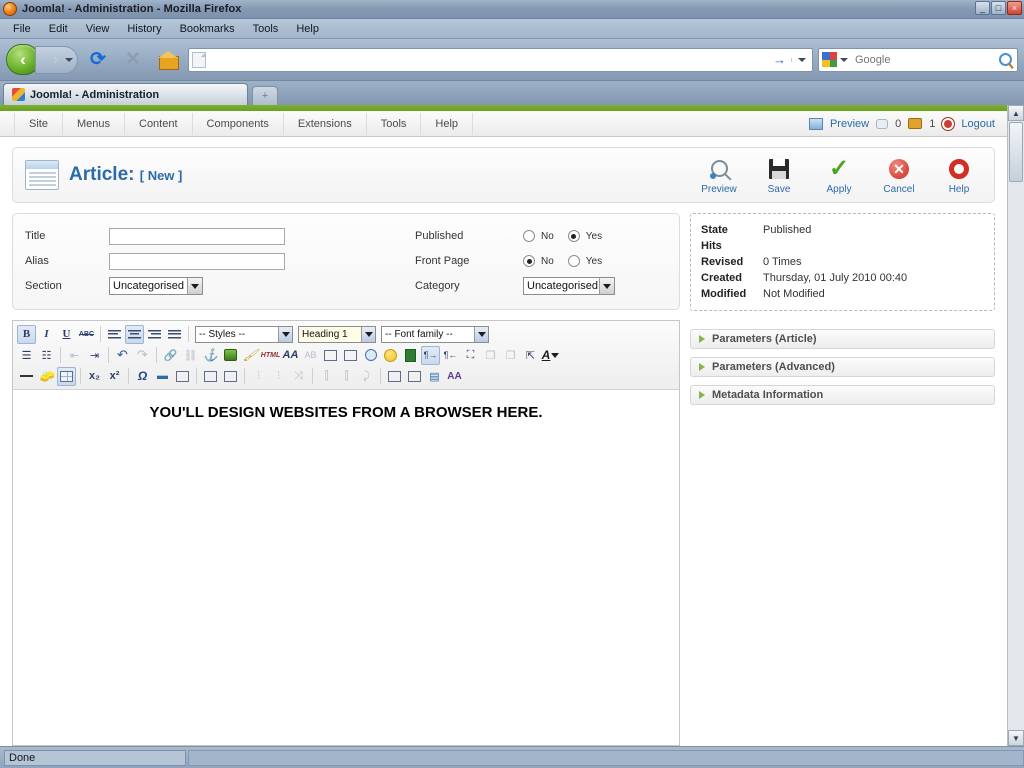 Image resolution: width=1024 pixels, height=768 pixels. What do you see at coordinates (326, 376) in the screenshot?
I see `insert-col-before-button: ⫿` at bounding box center [326, 376].